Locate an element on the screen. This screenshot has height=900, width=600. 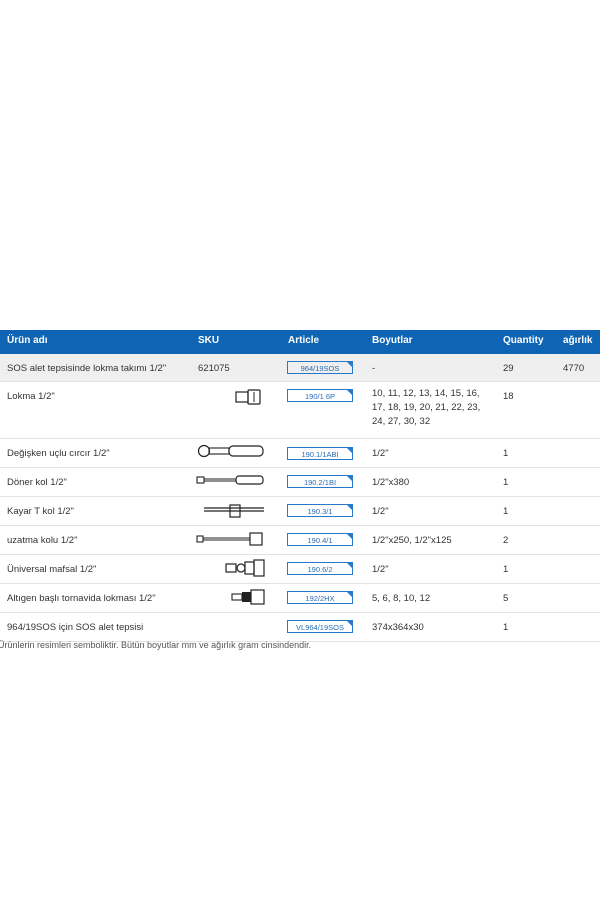
row-name: Değişken uçlu cırcır 1/2" is located at coordinates (58, 453).